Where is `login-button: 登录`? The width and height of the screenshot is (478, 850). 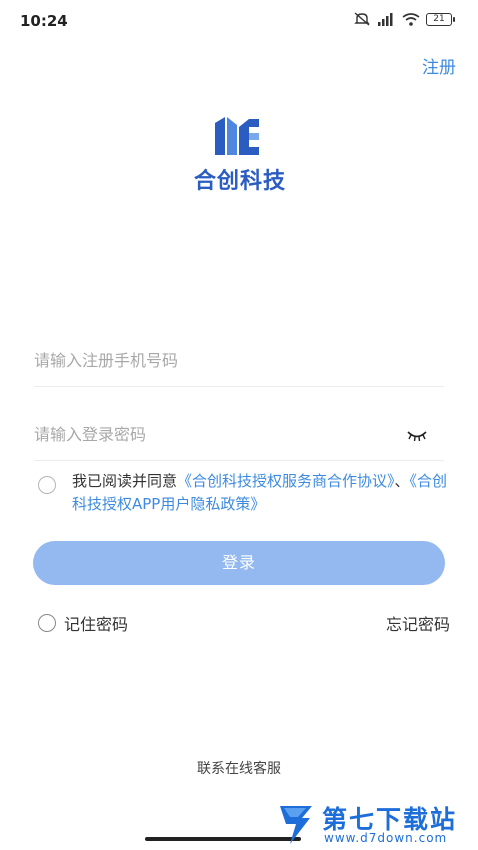
login-button: 登录 is located at coordinates (239, 563).